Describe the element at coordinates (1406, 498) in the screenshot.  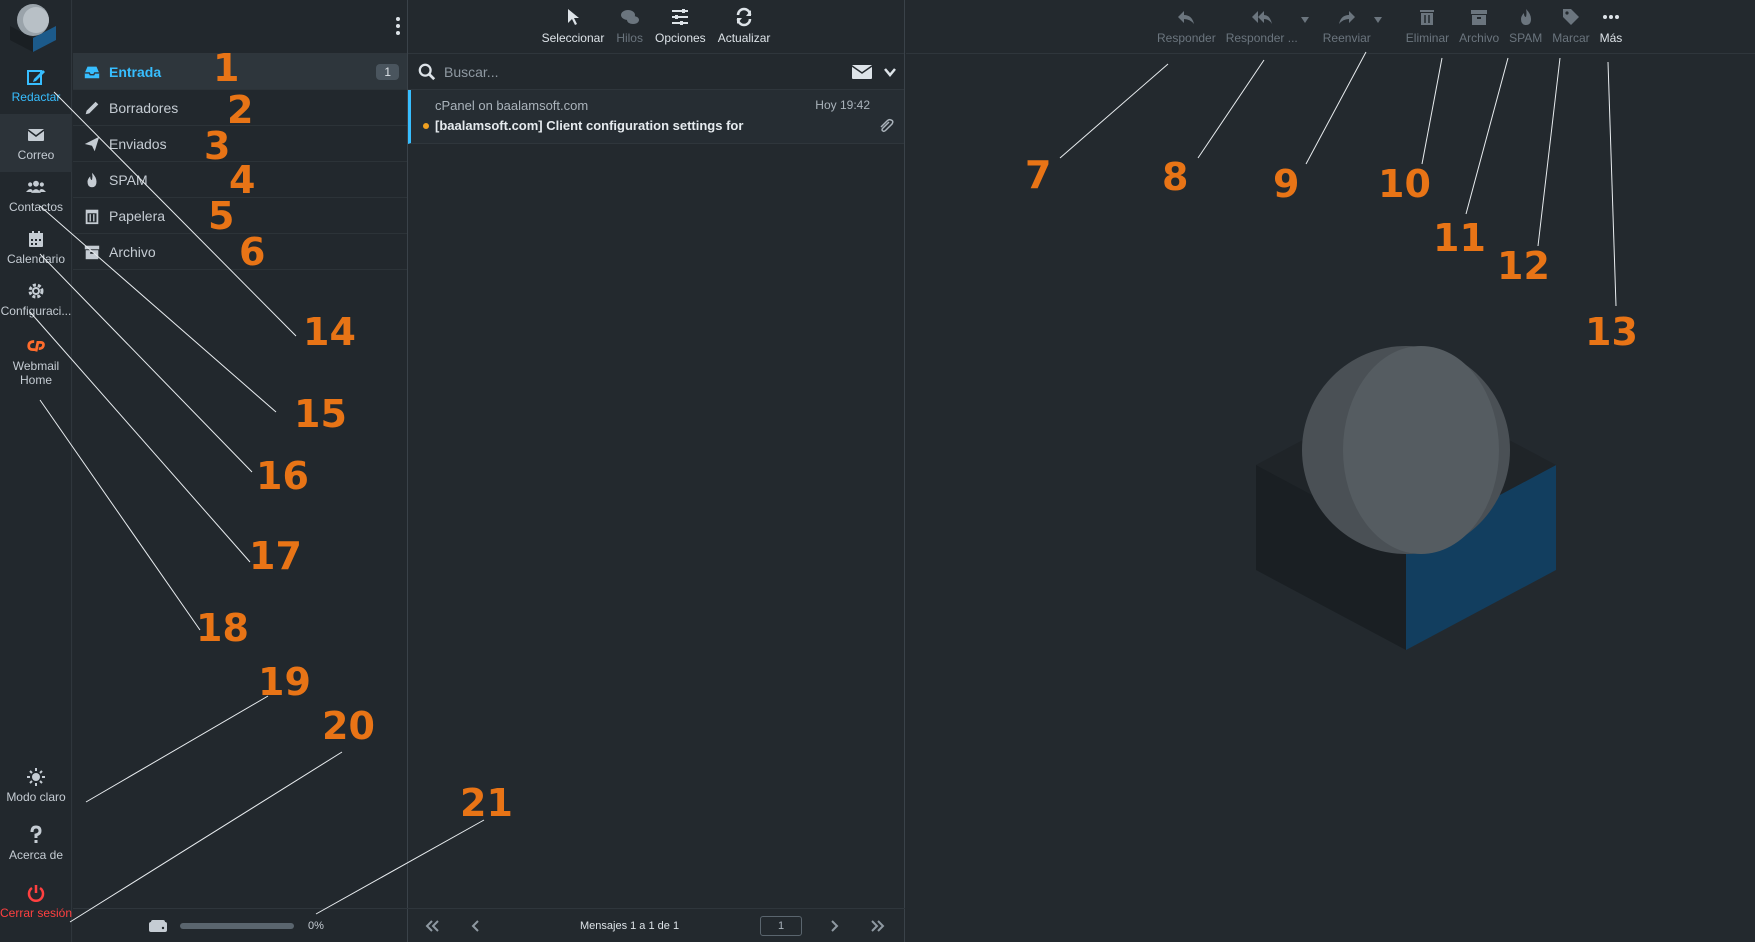
I see `roundcube-watermark-logo` at that location.